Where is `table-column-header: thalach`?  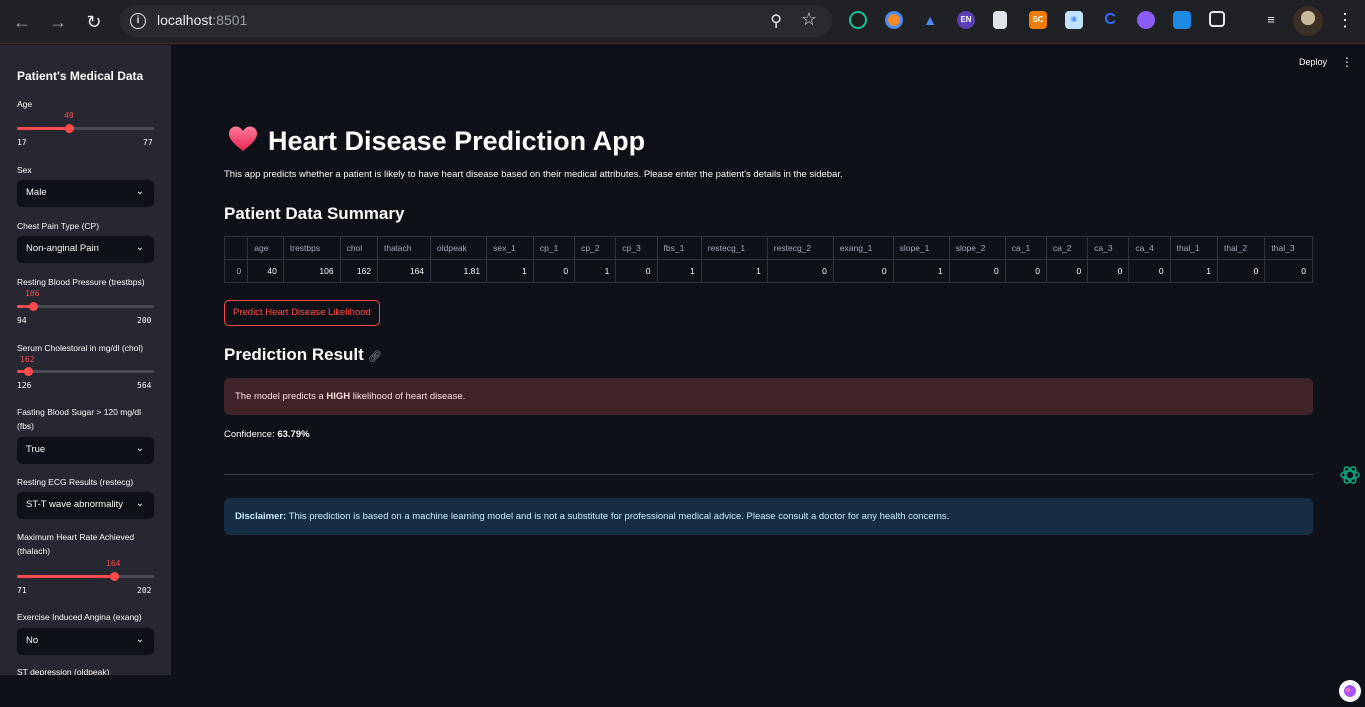 table-column-header: thalach is located at coordinates (404, 248).